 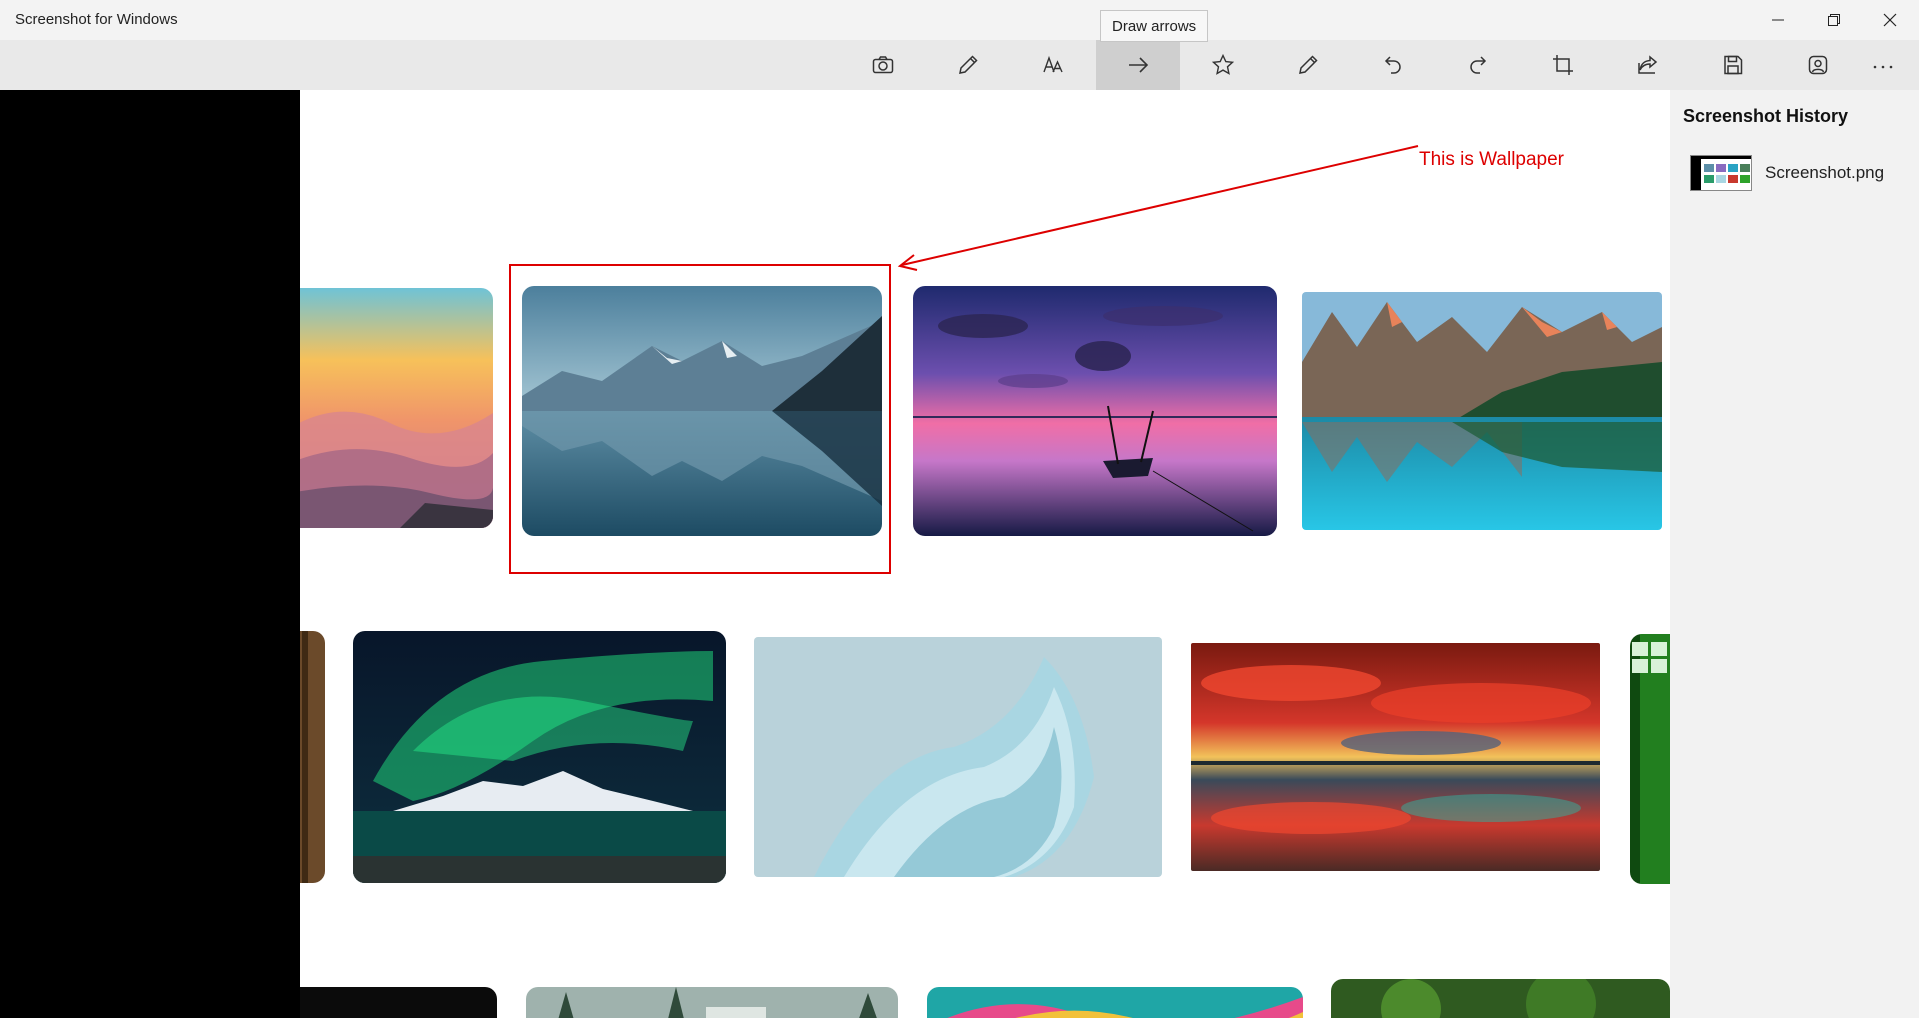 I want to click on more-button, so click(x=1883, y=65).